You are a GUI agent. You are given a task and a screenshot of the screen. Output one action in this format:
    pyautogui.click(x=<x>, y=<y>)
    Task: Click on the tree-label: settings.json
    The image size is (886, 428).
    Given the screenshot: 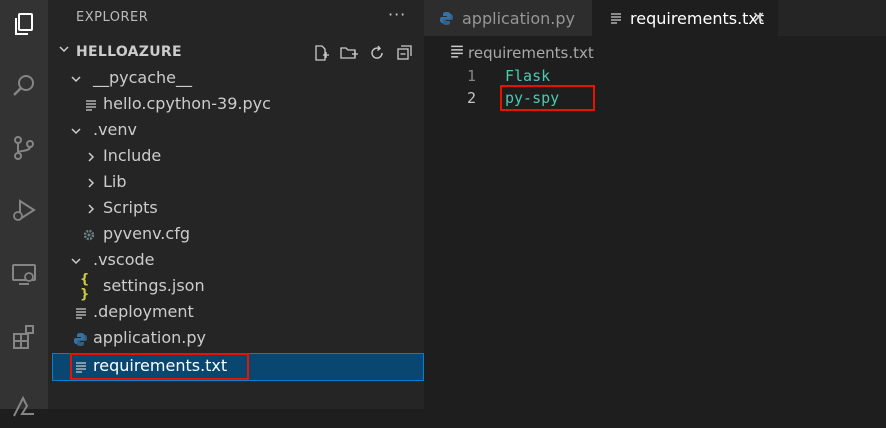 What is the action you would take?
    pyautogui.click(x=154, y=285)
    